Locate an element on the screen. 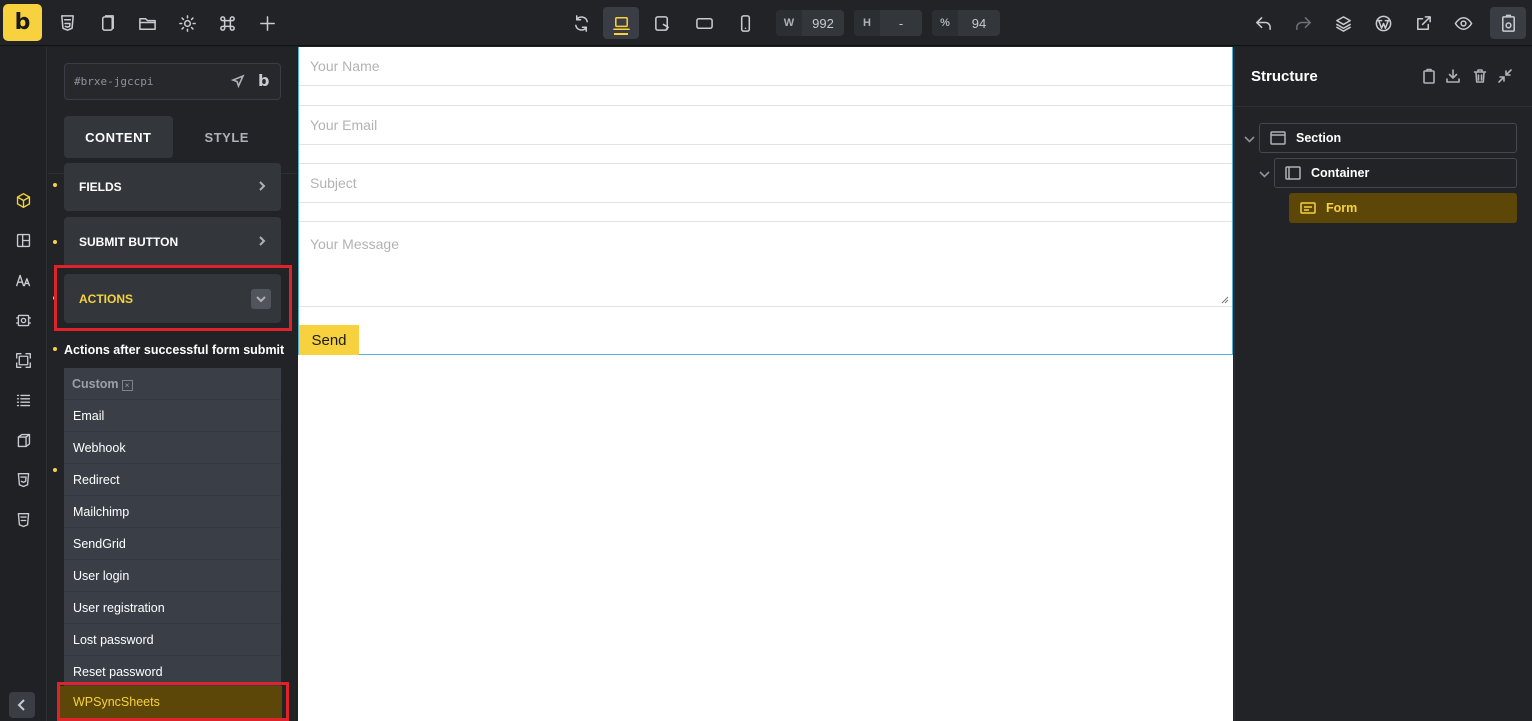 The image size is (1532, 721). height-value: - is located at coordinates (901, 23).